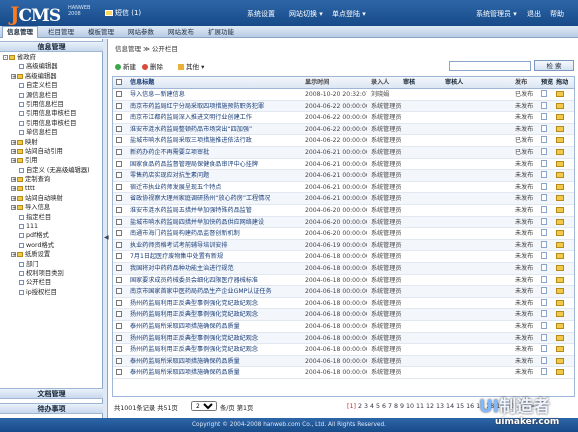  Describe the element at coordinates (51, 85) in the screenshot. I see `tree-node: 自定义栏目` at that location.